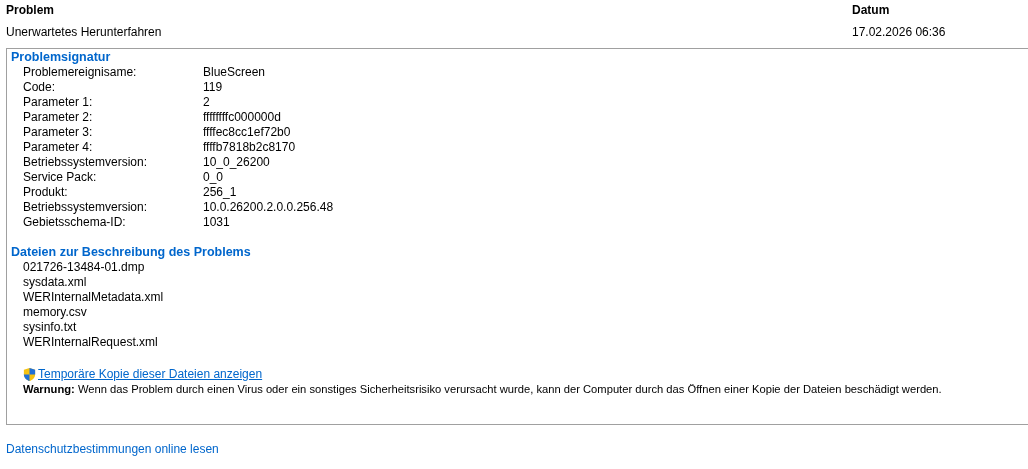  I want to click on file-name: memory.csv, so click(55, 312).